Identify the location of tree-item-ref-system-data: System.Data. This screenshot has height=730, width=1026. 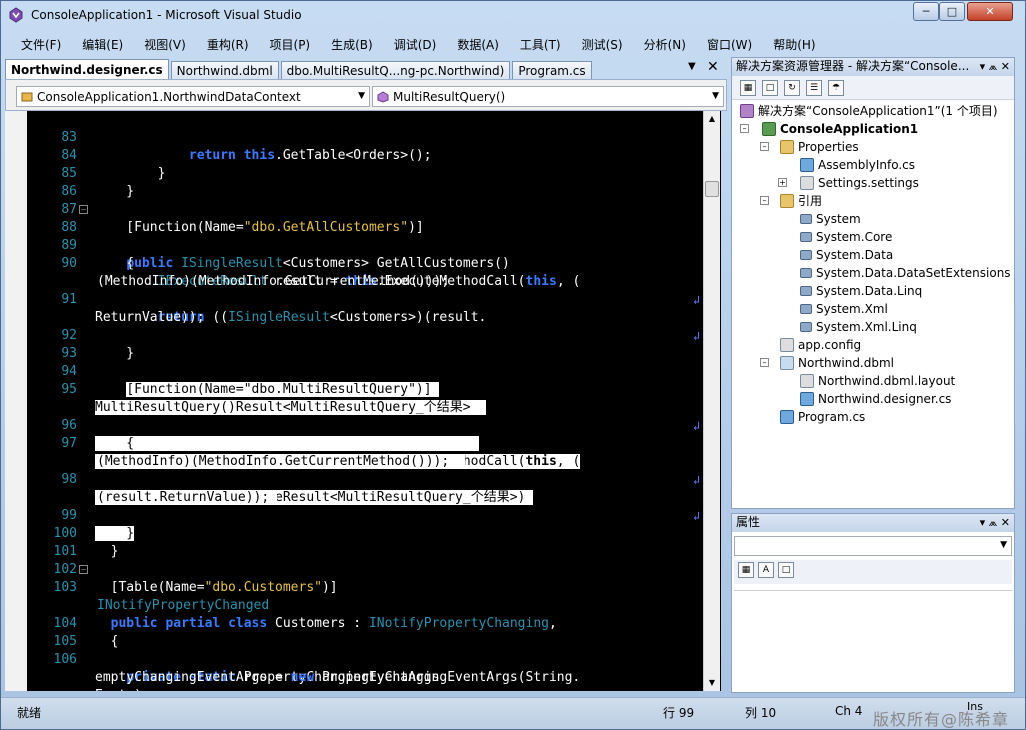
(846, 255).